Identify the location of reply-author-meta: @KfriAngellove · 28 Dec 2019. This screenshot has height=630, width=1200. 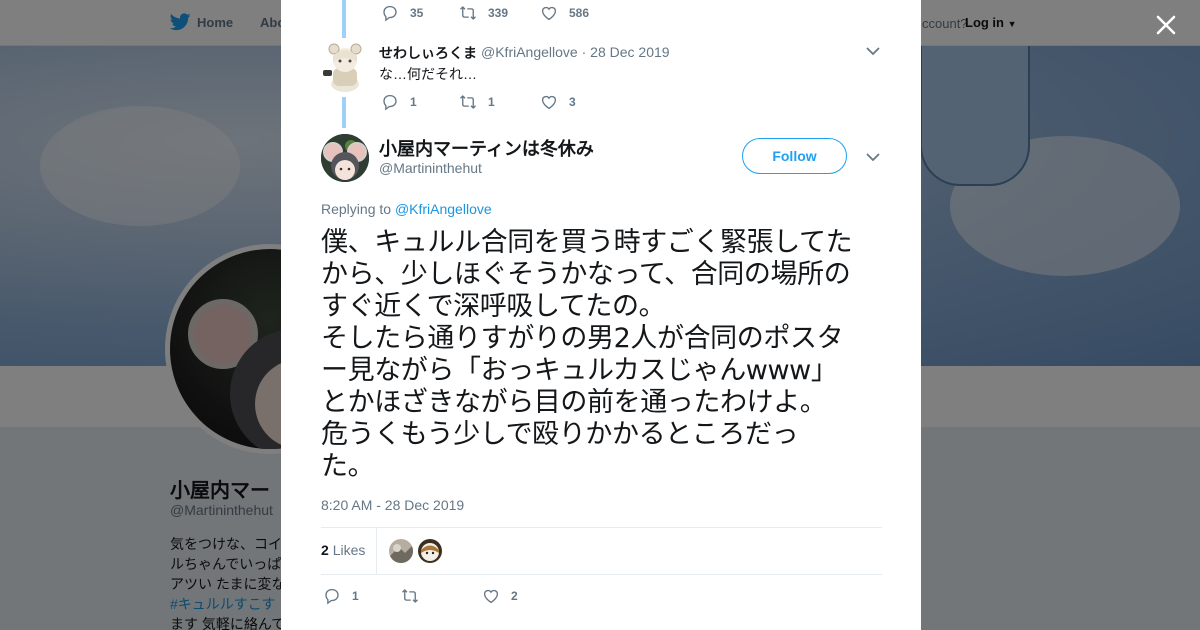
(575, 52).